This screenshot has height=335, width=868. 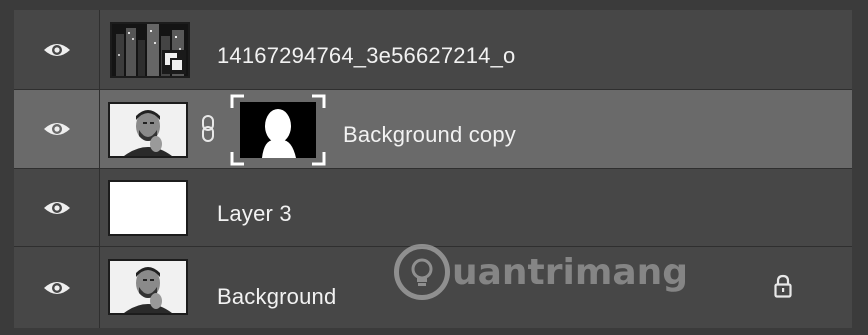 I want to click on layer-name: 14167294764_3e56627214_o, so click(x=366, y=56).